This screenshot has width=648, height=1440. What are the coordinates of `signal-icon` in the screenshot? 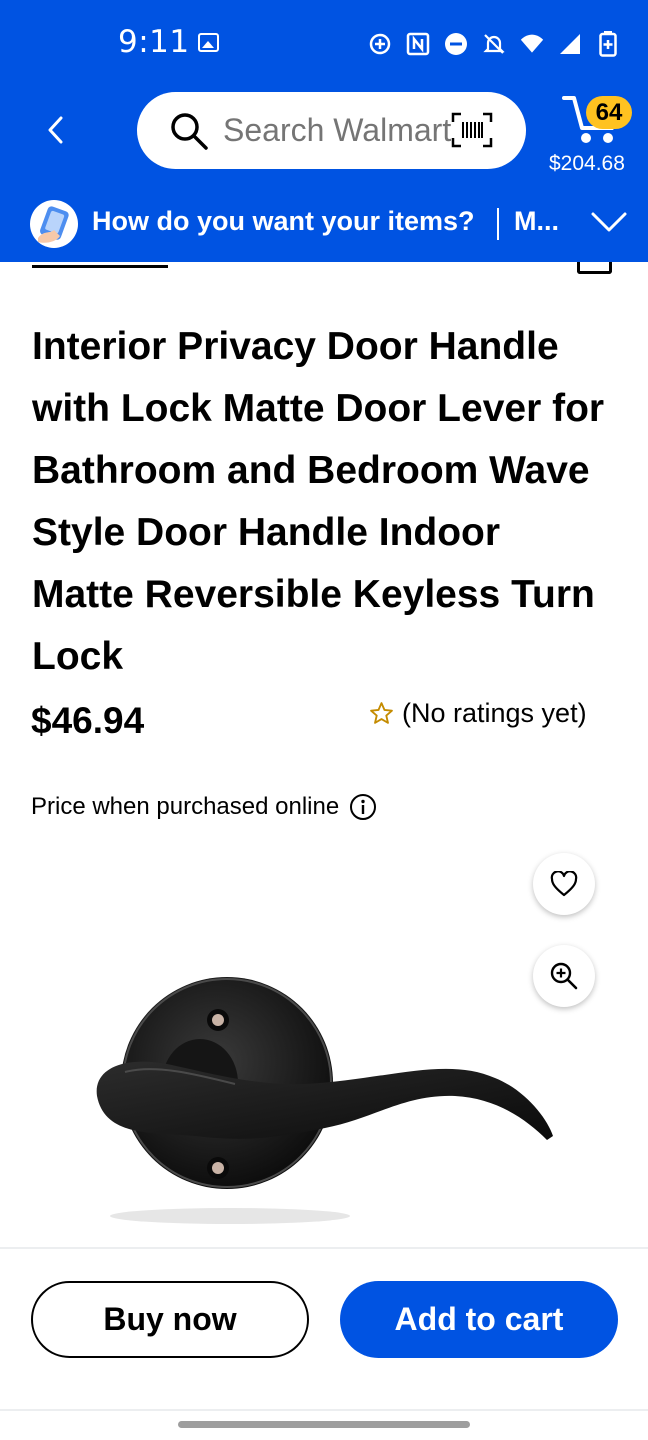 It's located at (570, 44).